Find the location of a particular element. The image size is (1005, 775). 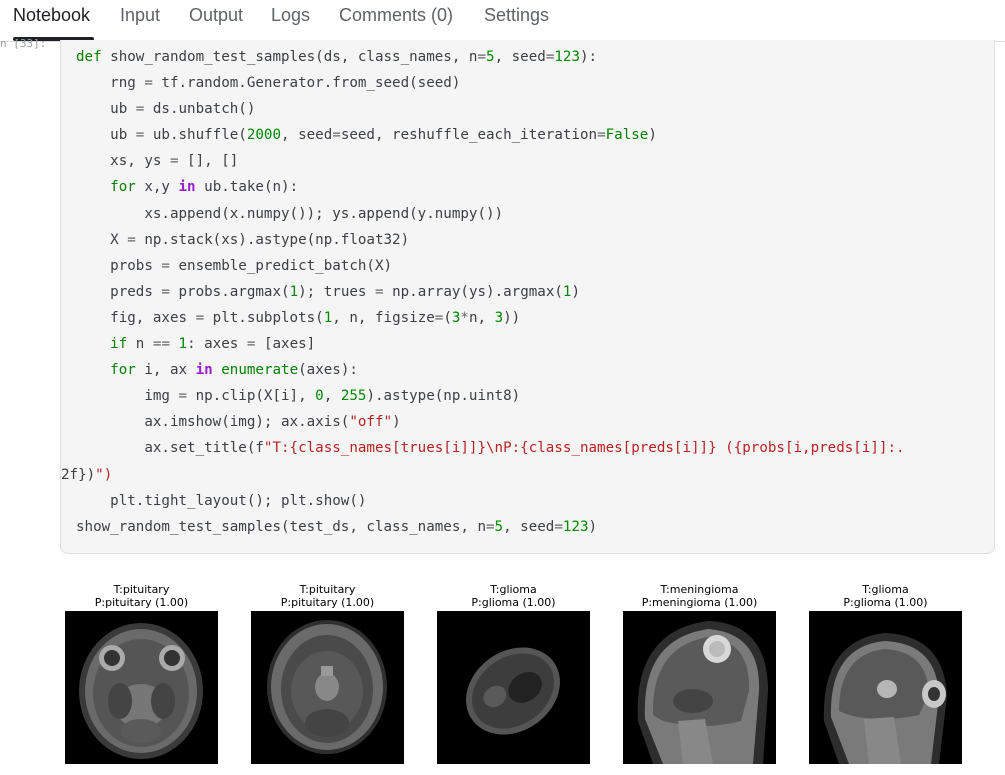

tab-output: Output is located at coordinates (216, 22).